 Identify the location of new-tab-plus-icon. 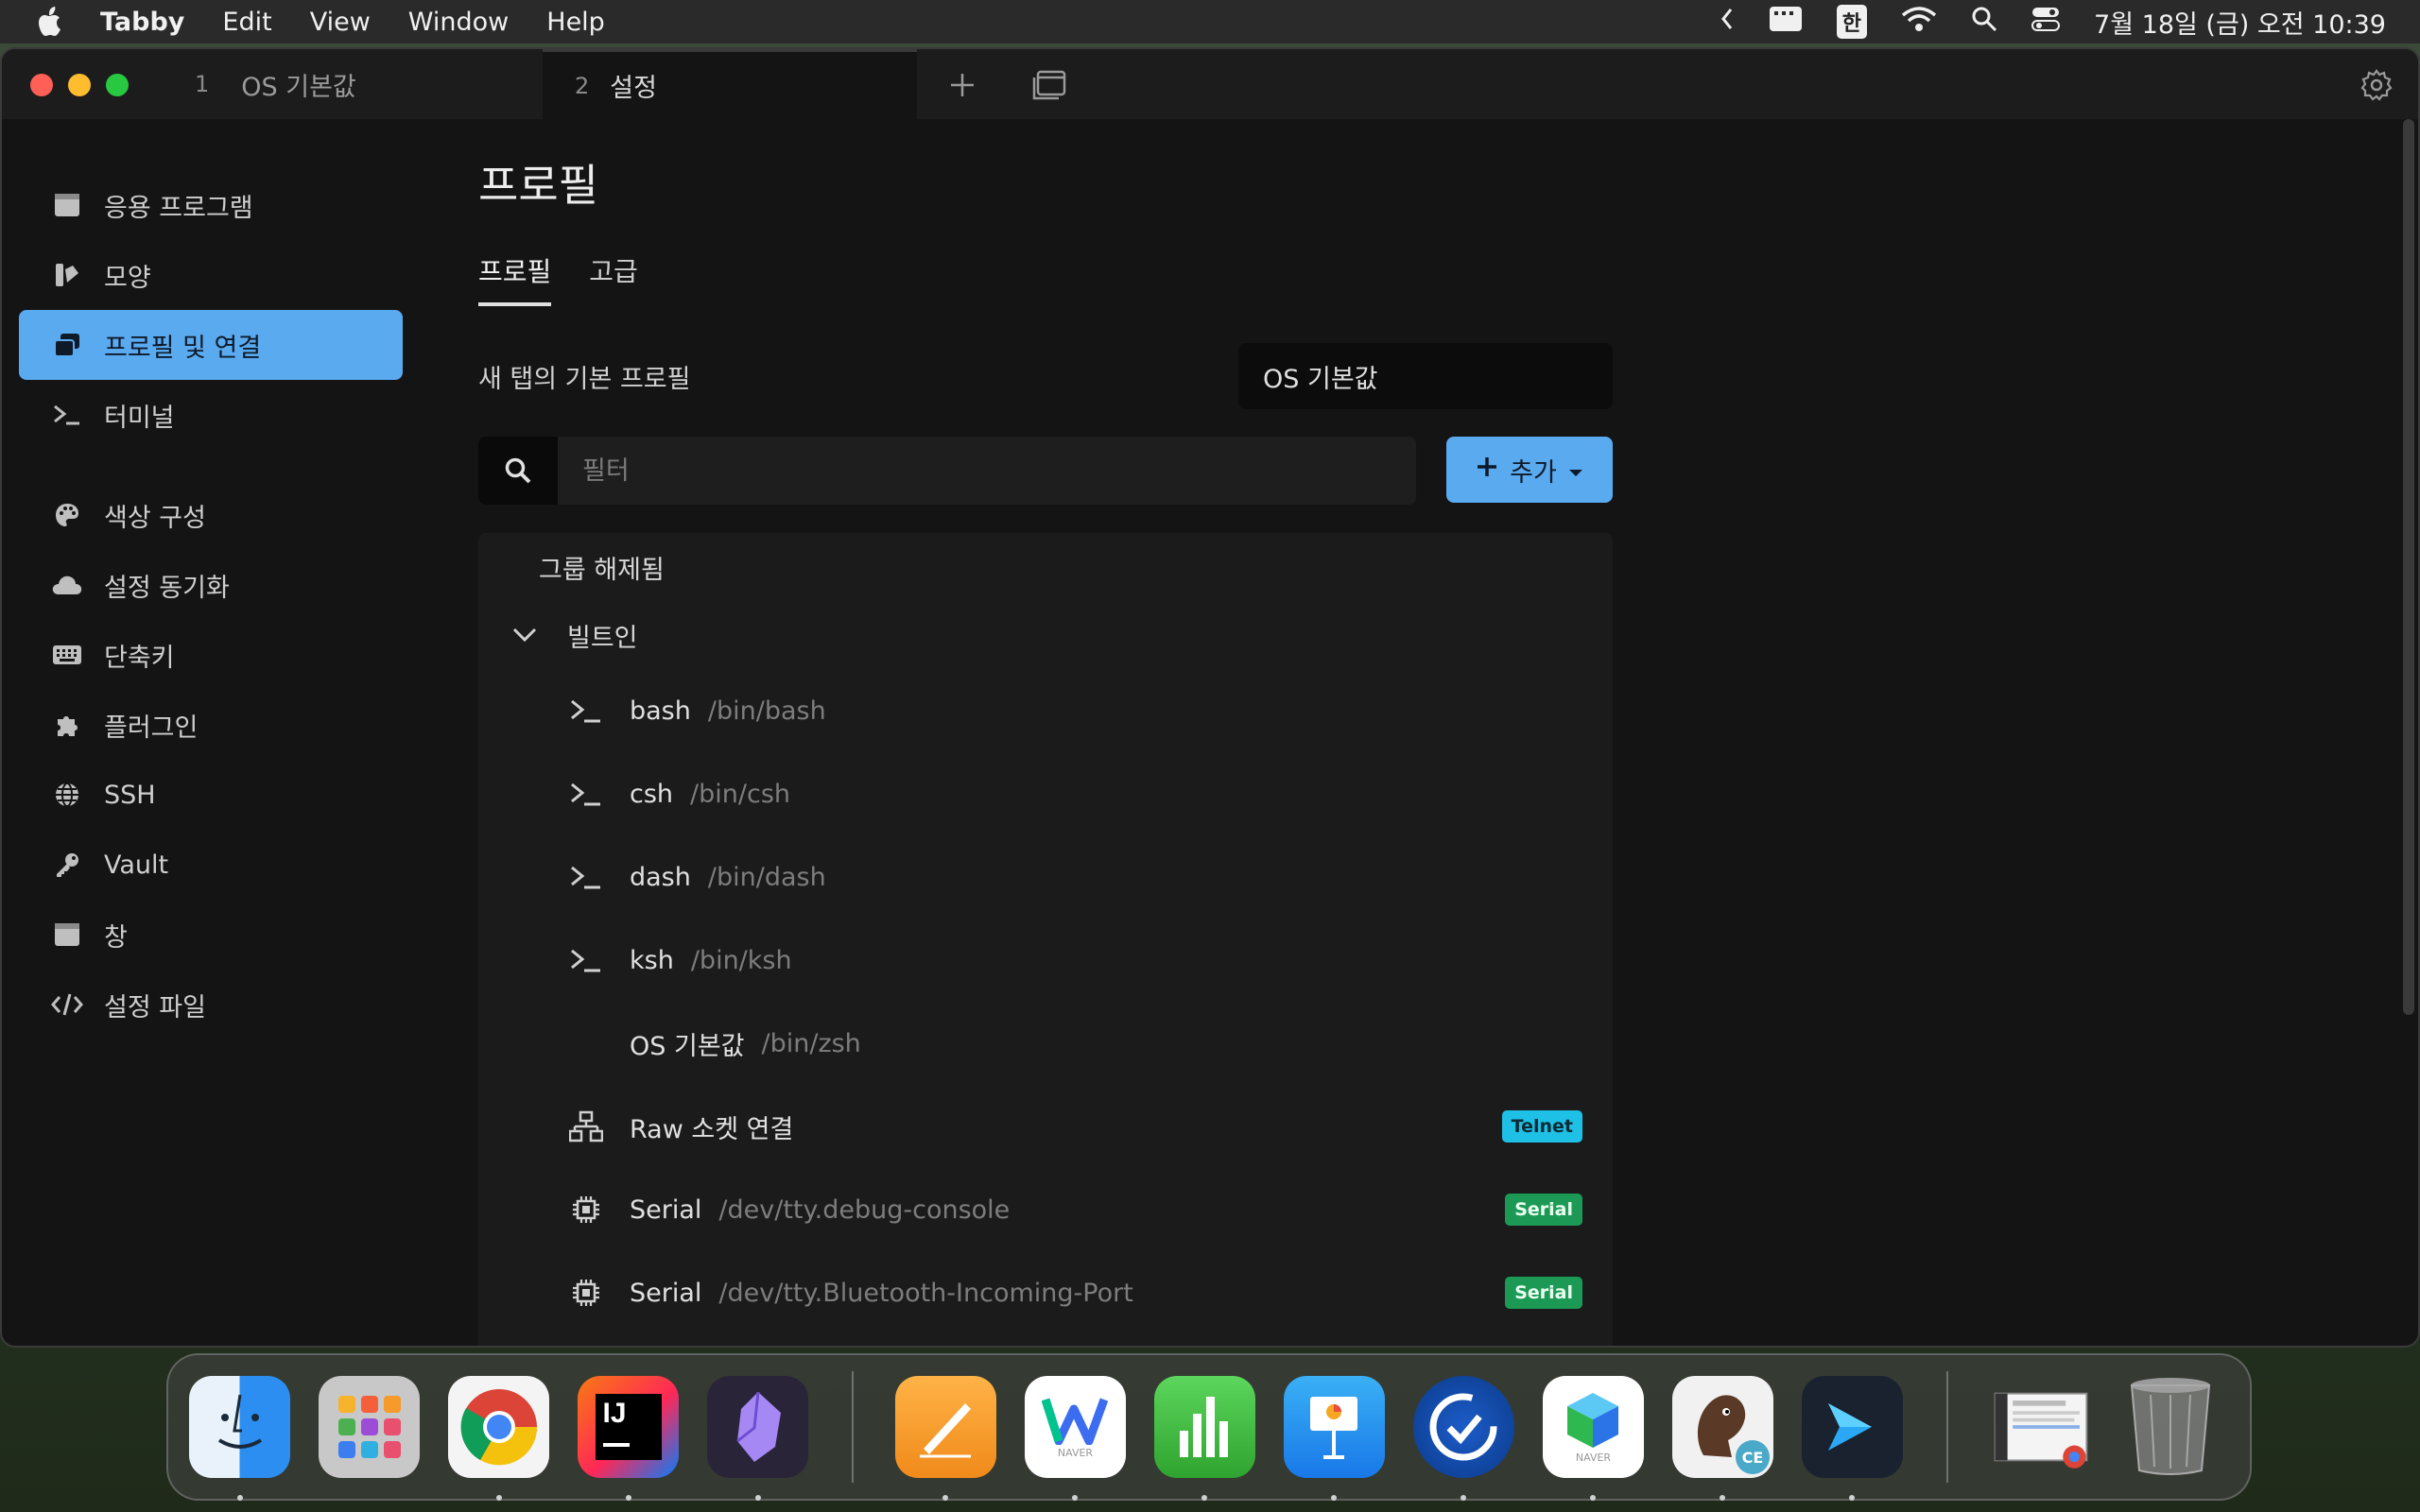
(962, 85).